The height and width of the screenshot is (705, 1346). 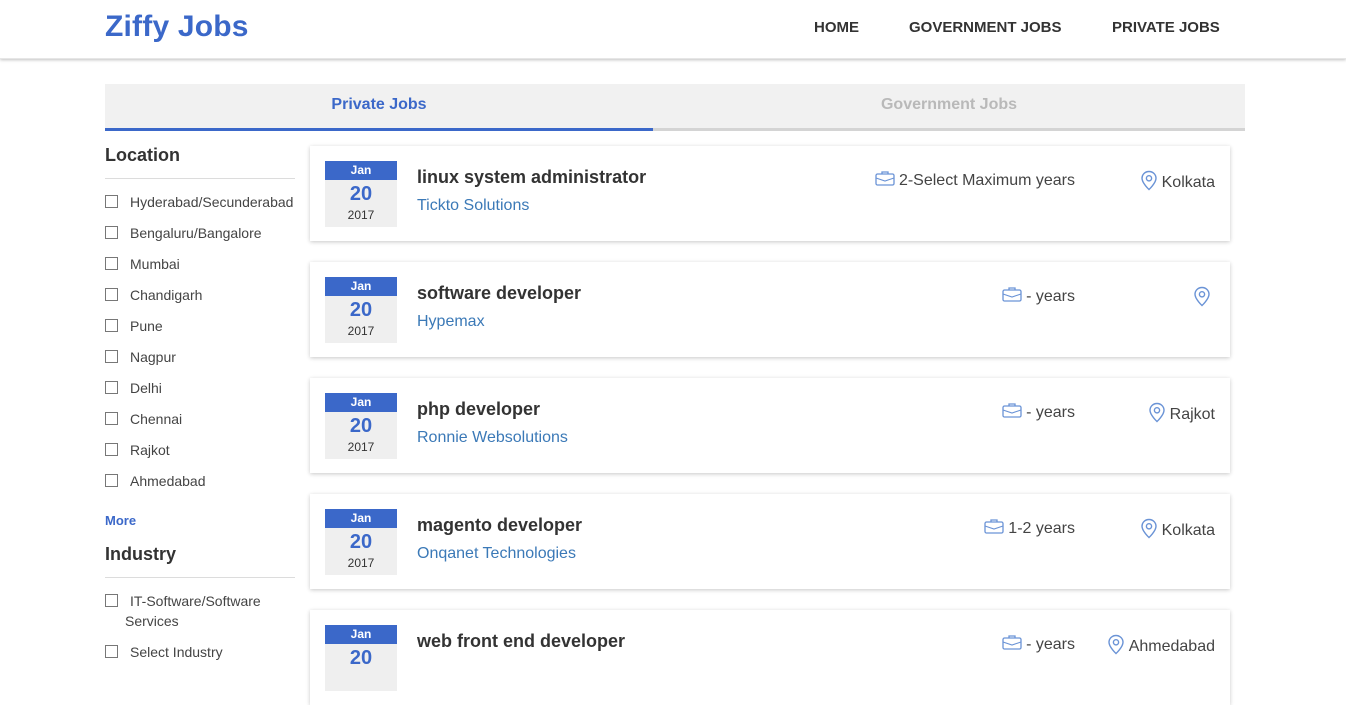 I want to click on posted-date: Jan 20, so click(x=361, y=658).